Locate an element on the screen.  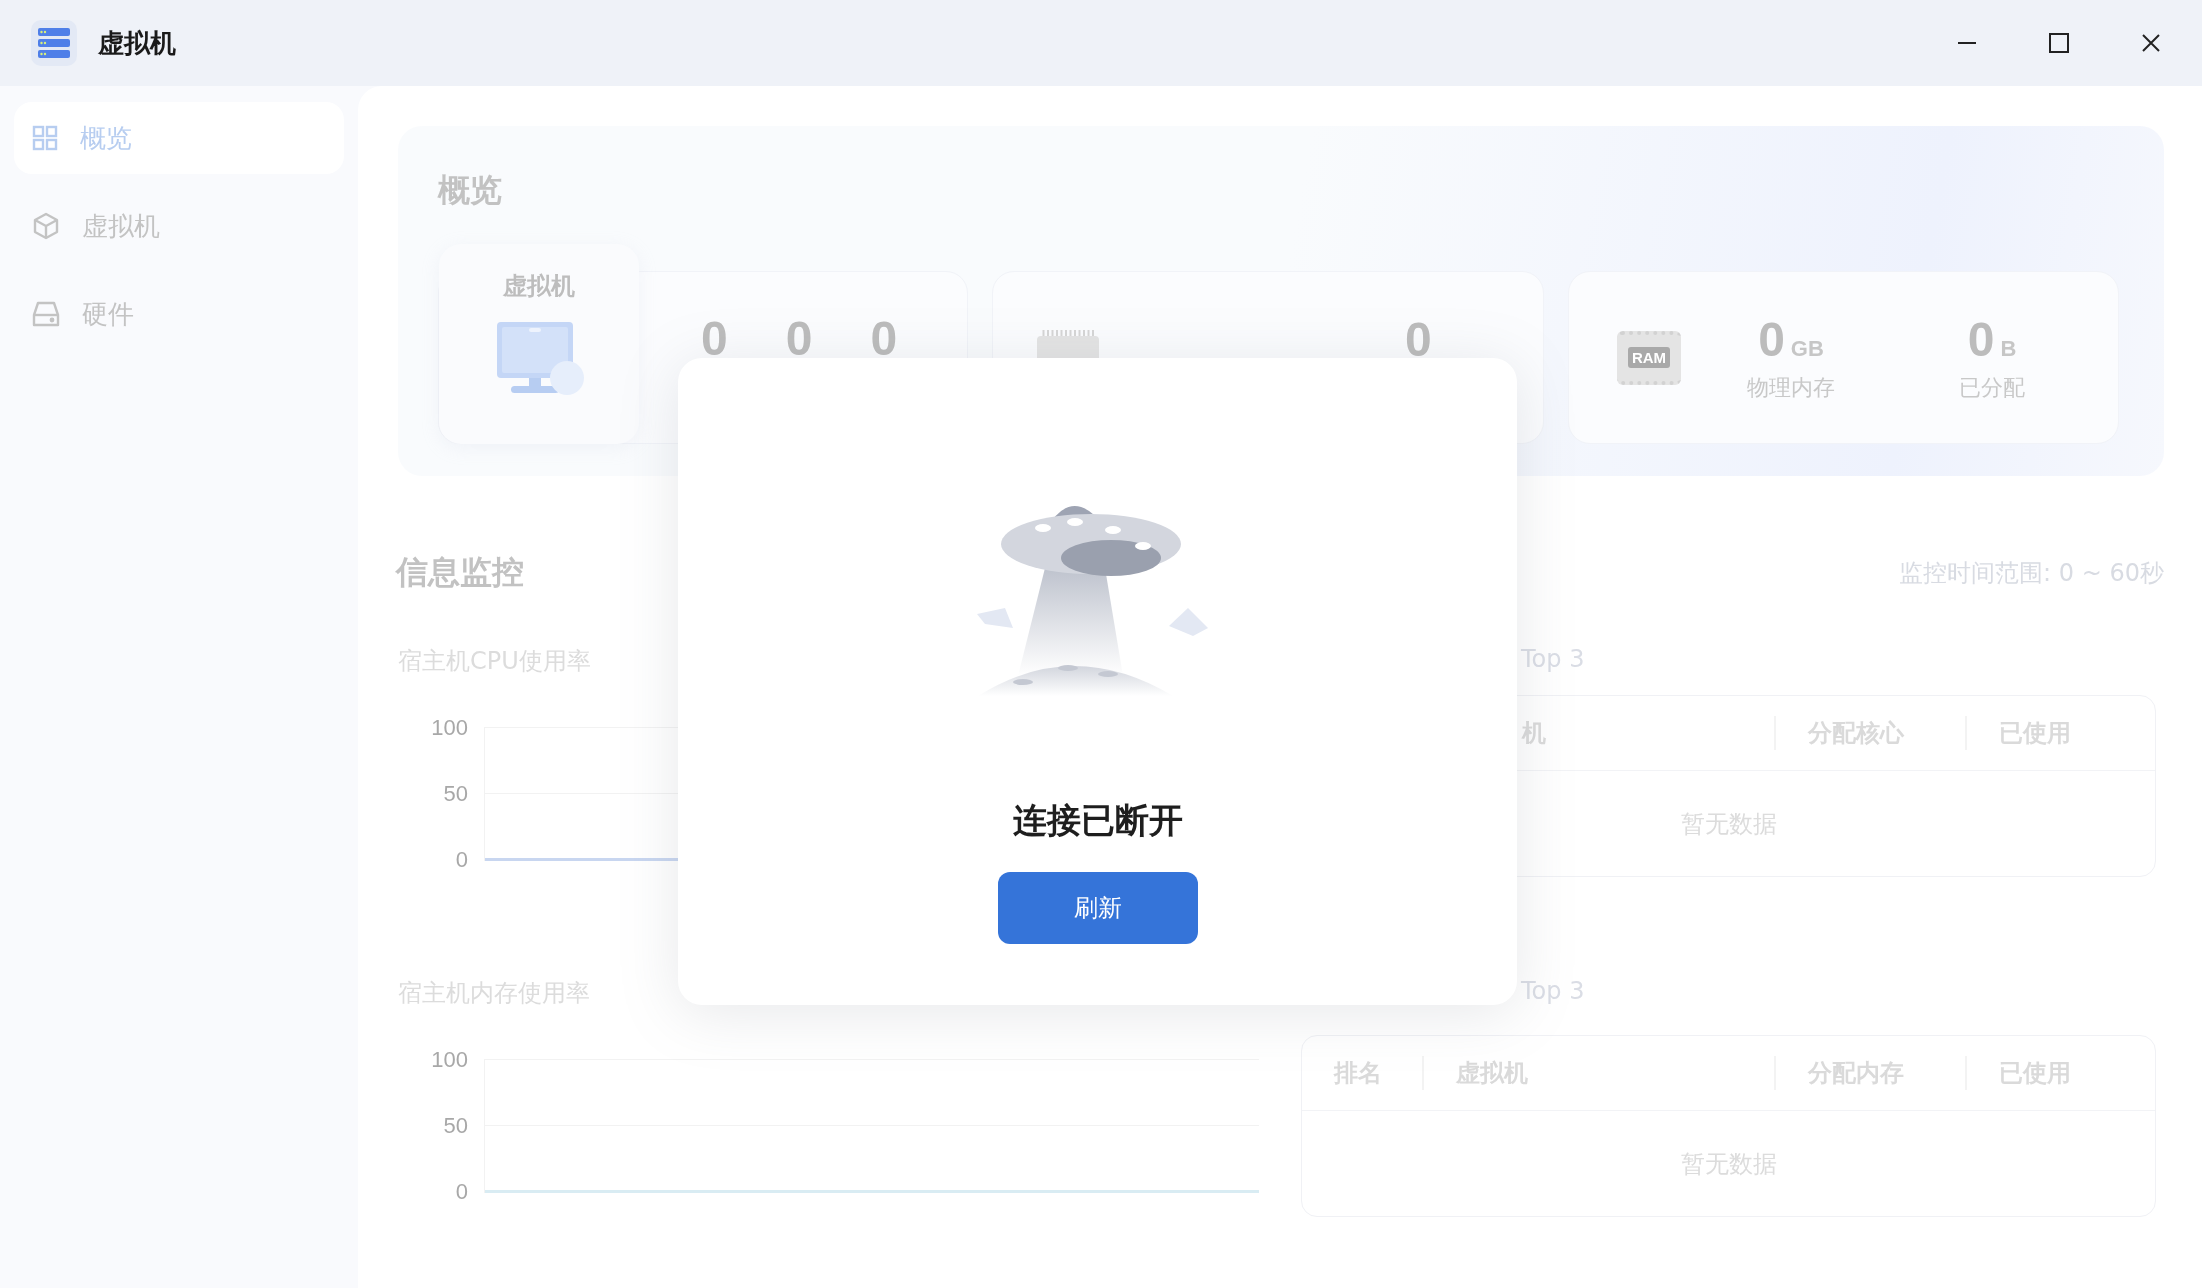
close-icon is located at coordinates (2151, 43).